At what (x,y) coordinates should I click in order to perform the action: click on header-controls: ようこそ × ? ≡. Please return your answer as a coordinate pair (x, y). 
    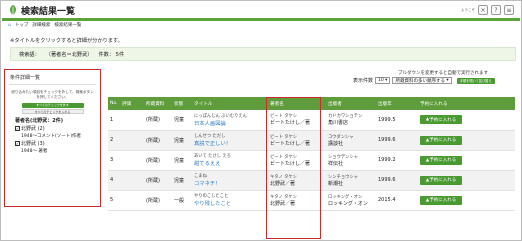
    Looking at the image, I should click on (490, 10).